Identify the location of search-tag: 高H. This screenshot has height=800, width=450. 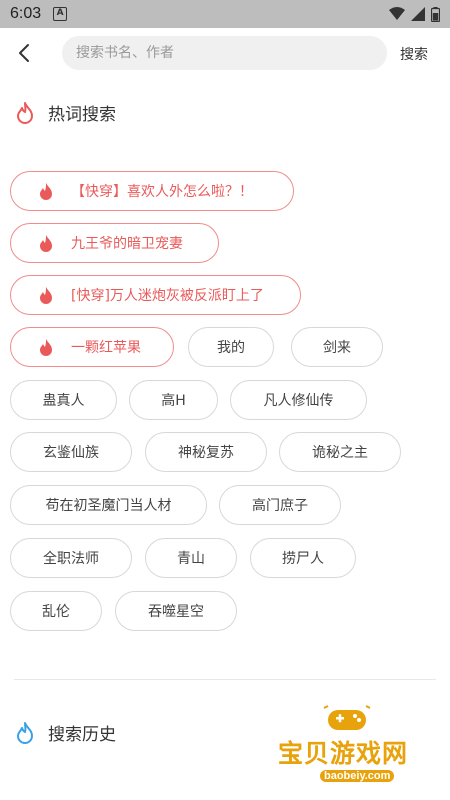
(173, 400).